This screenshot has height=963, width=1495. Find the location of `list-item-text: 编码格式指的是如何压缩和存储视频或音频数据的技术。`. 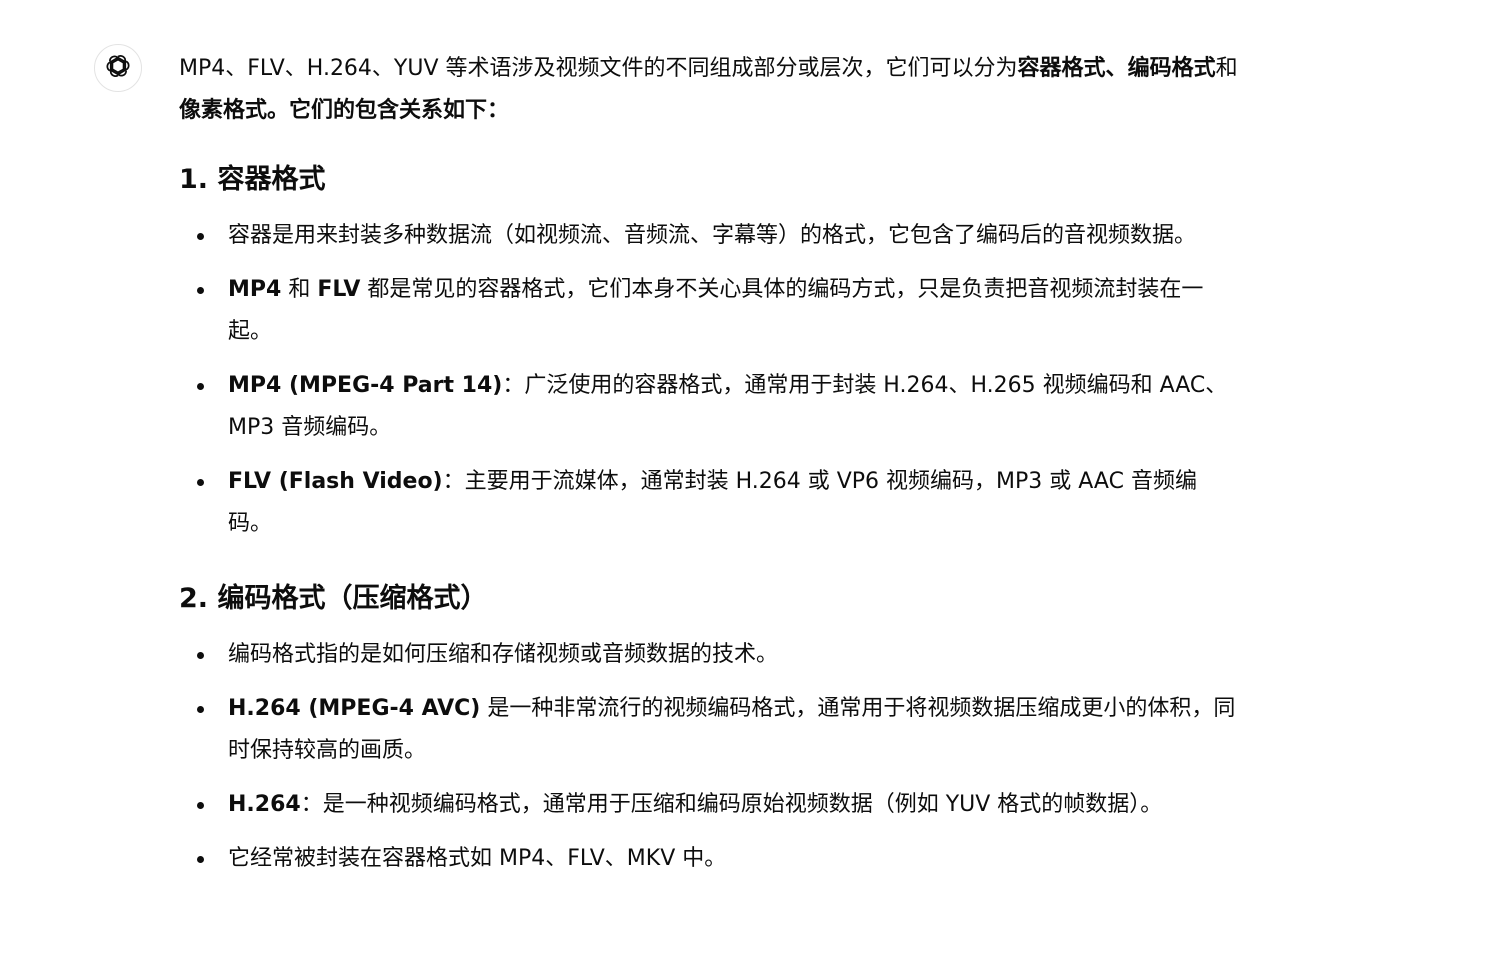

list-item-text: 编码格式指的是如何压缩和存储视频或音频数据的技术。 is located at coordinates (503, 654).